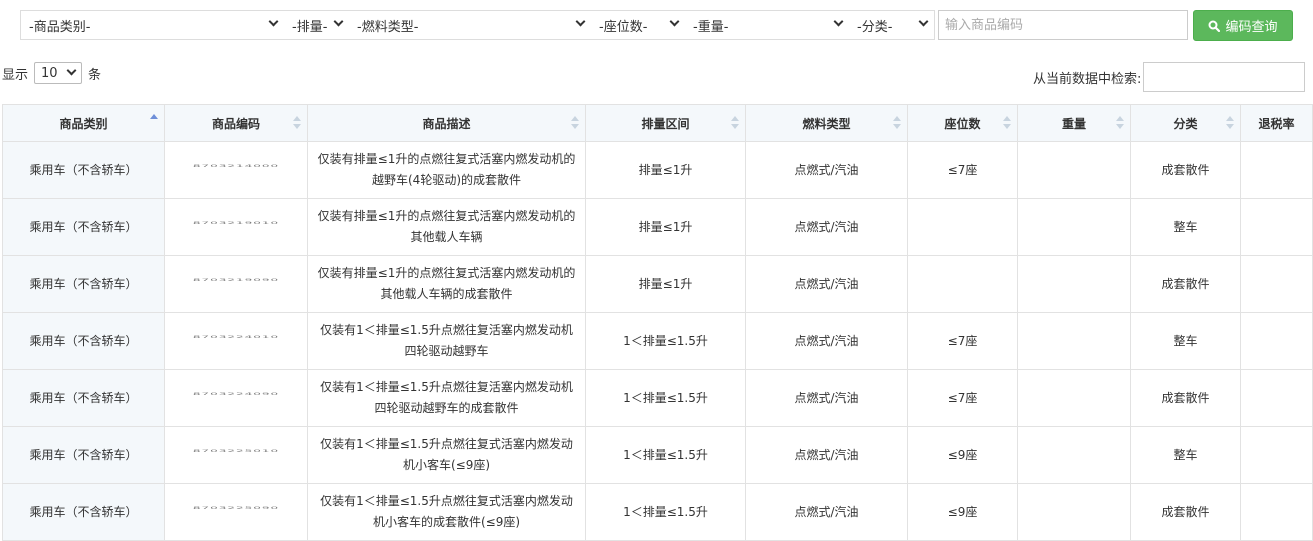 The height and width of the screenshot is (541, 1313). I want to click on cell-seats, so click(962, 284).